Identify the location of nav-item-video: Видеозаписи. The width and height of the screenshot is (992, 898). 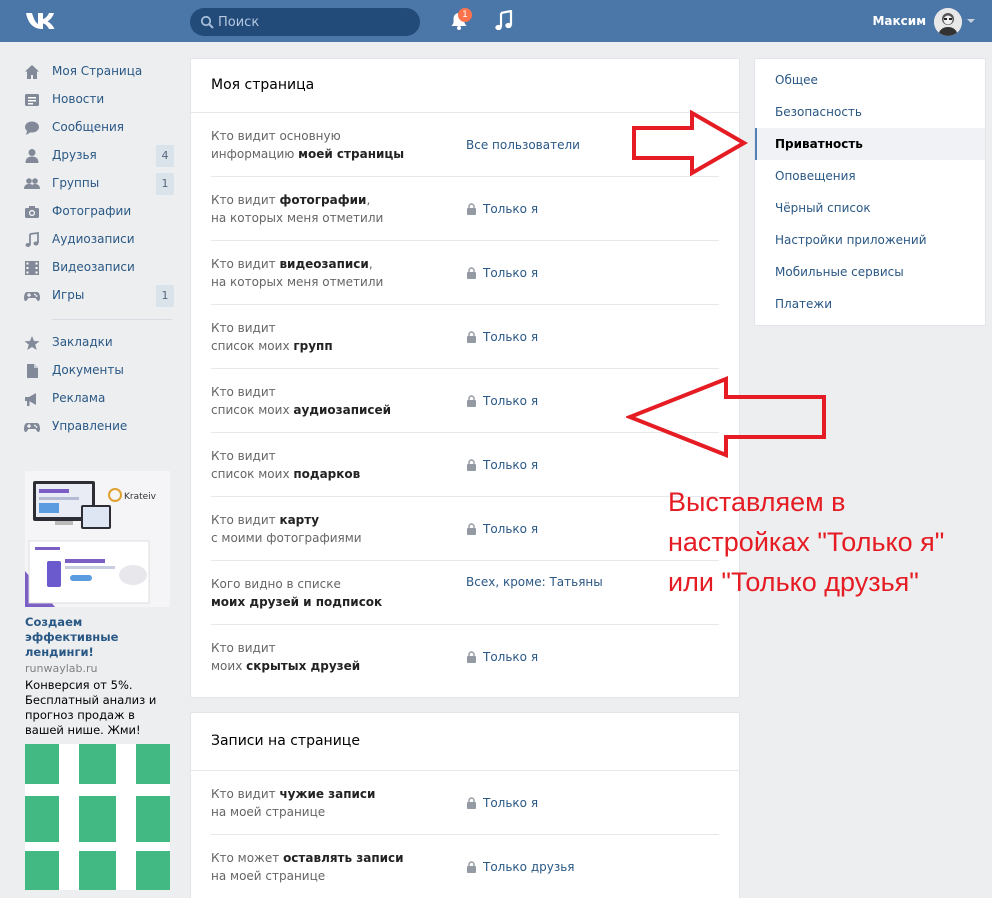
(100, 268).